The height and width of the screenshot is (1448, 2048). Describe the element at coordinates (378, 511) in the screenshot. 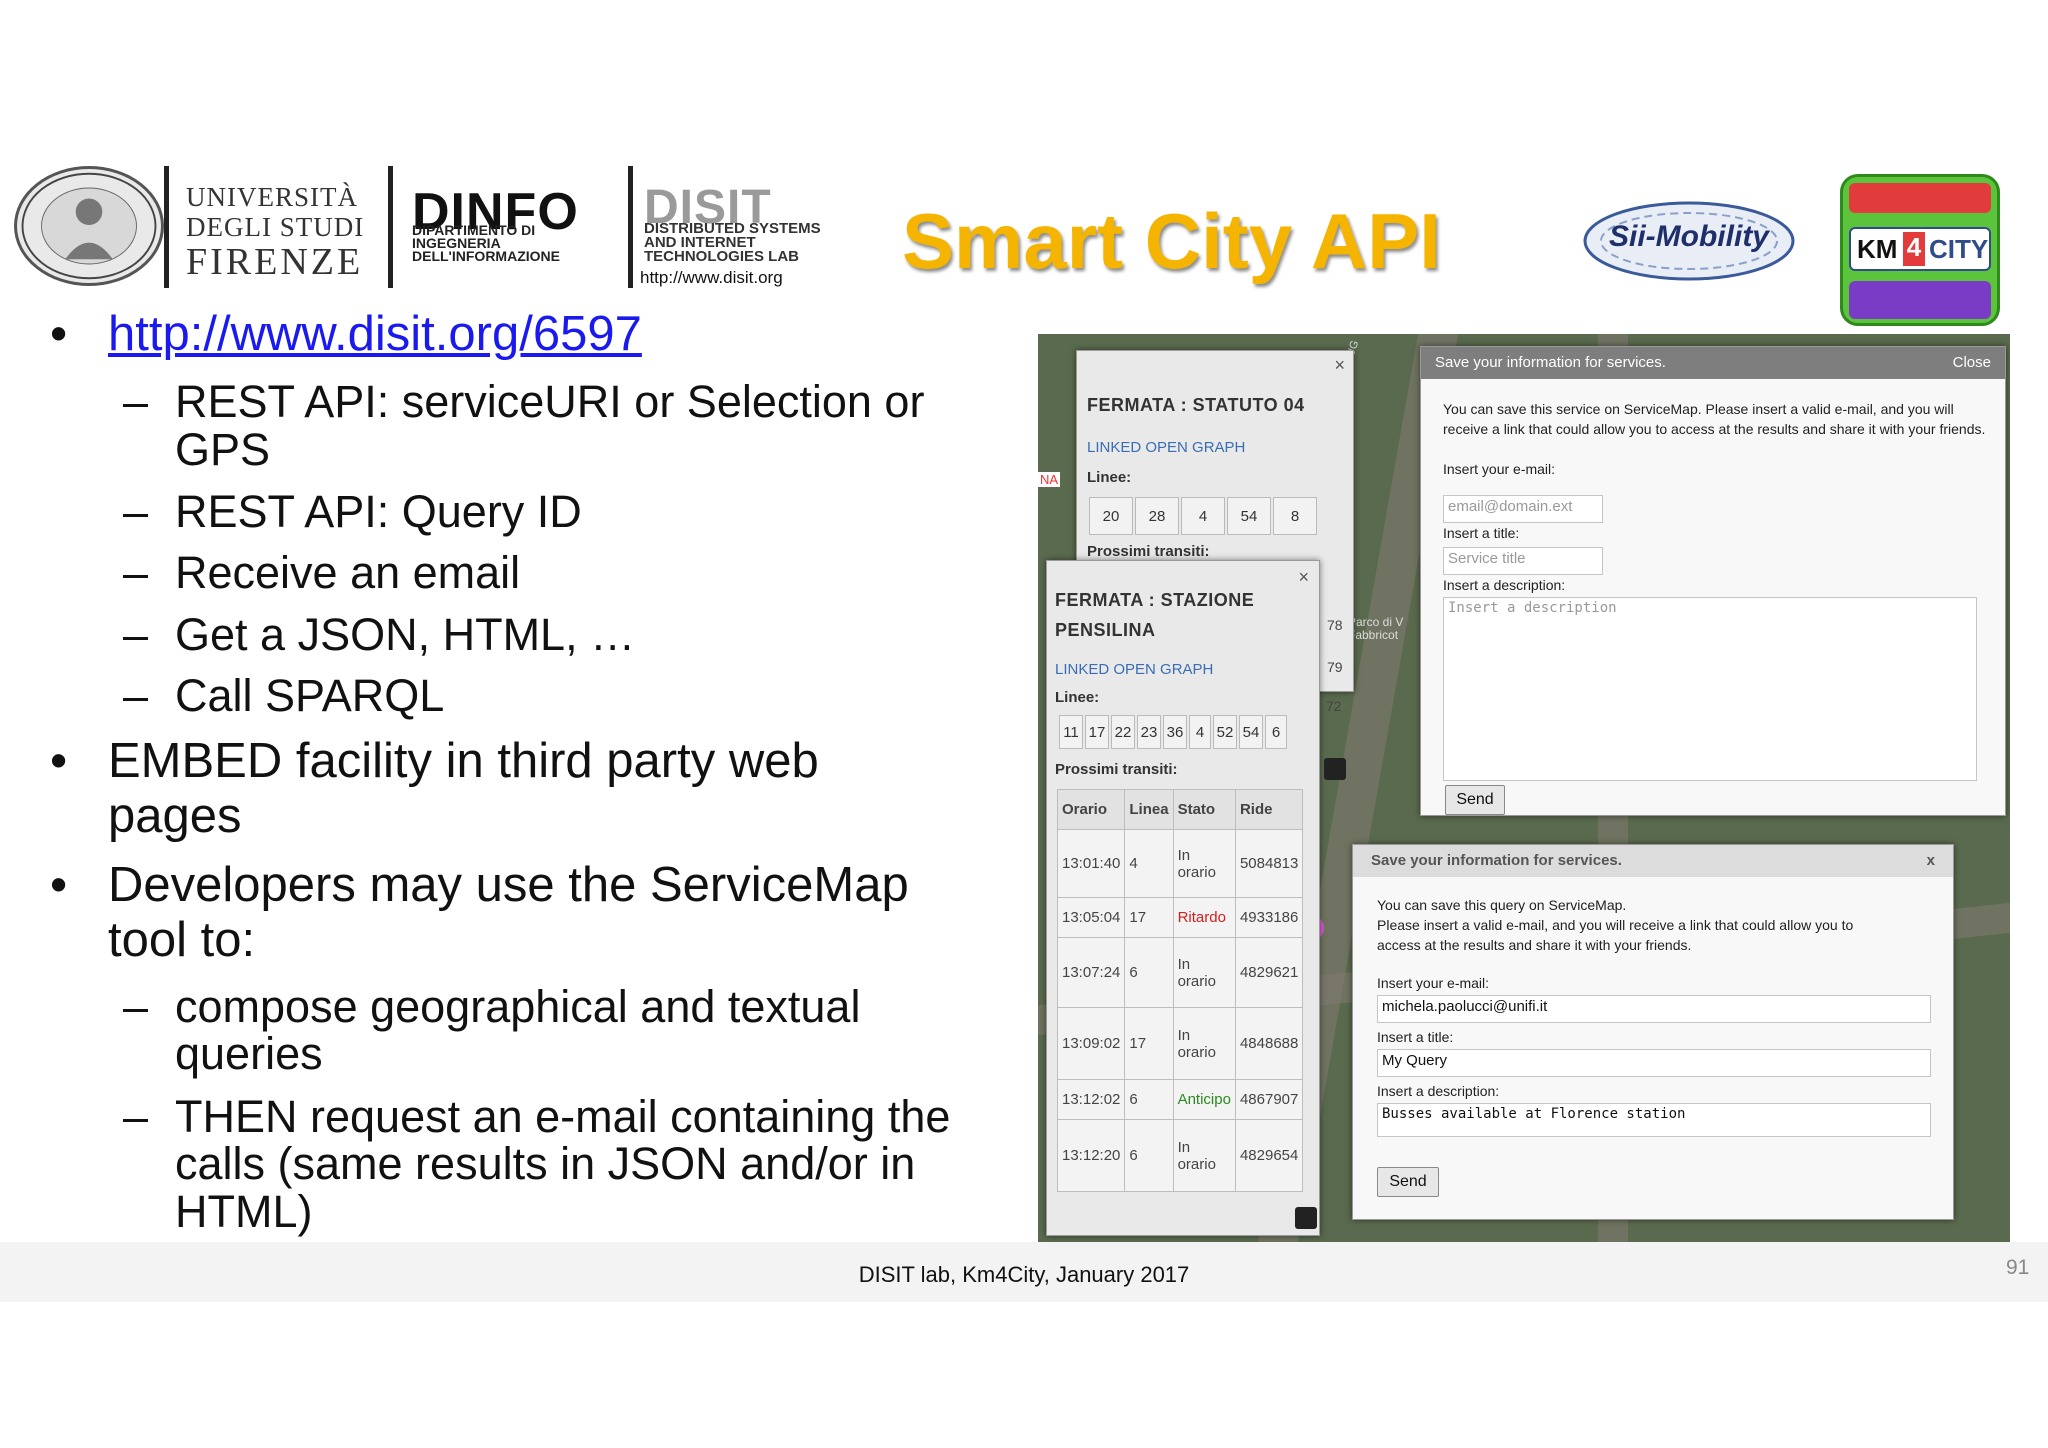

I see `sub-bullet-text: REST API: Query ID` at that location.